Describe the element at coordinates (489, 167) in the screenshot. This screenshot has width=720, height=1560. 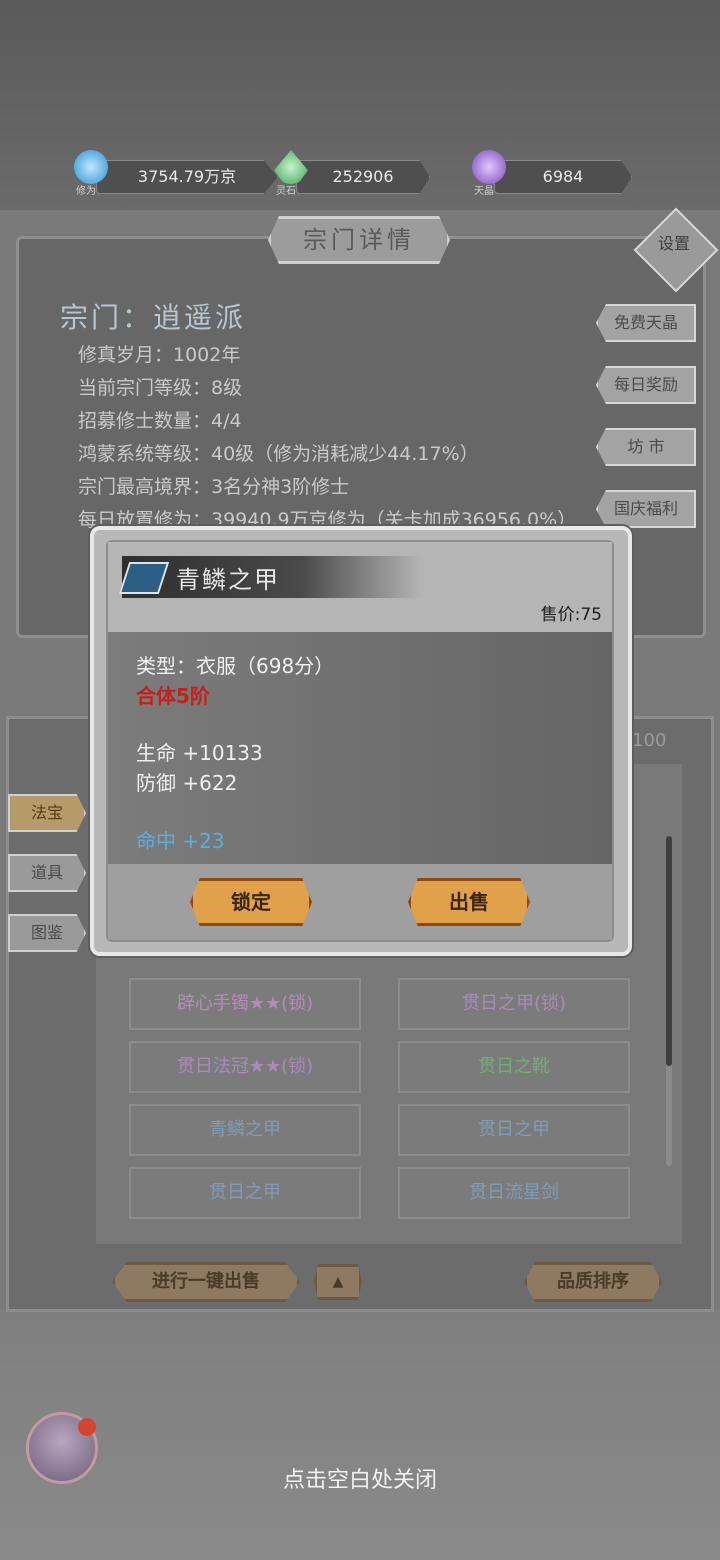
I see `sky-crystal-icon` at that location.